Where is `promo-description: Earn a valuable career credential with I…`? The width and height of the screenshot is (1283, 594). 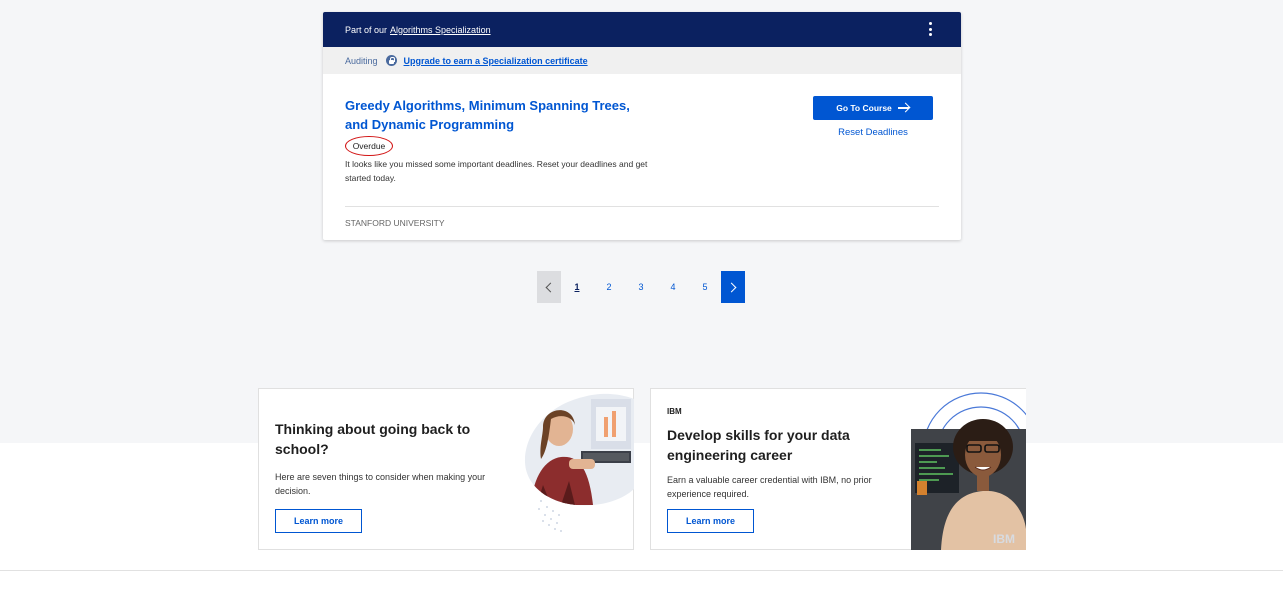
promo-description: Earn a valuable career credential with I… is located at coordinates (769, 487).